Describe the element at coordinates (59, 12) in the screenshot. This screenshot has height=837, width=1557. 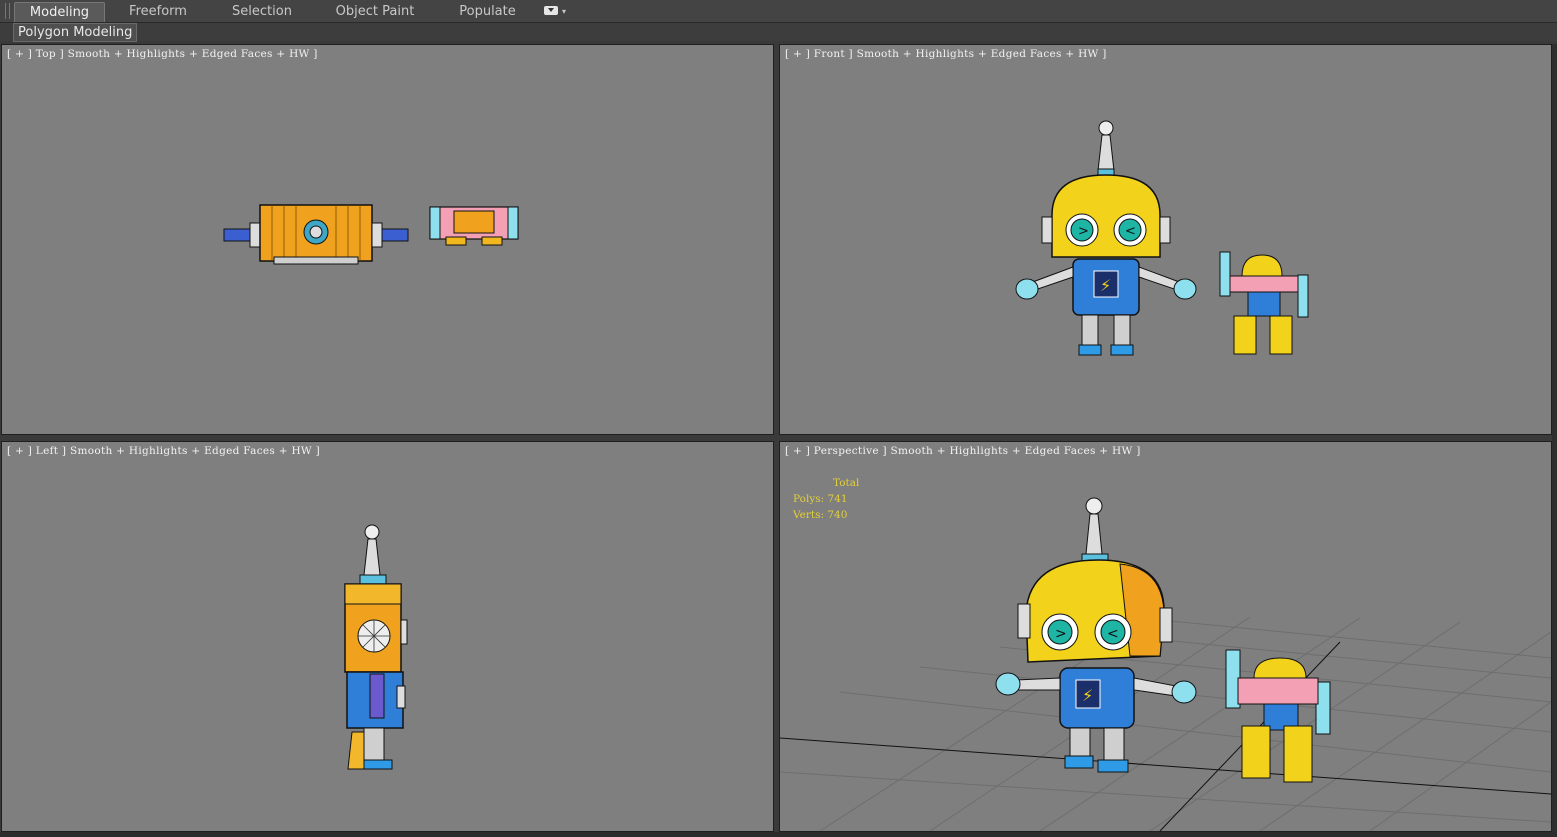
I see `tab-modeling: Modeling` at that location.